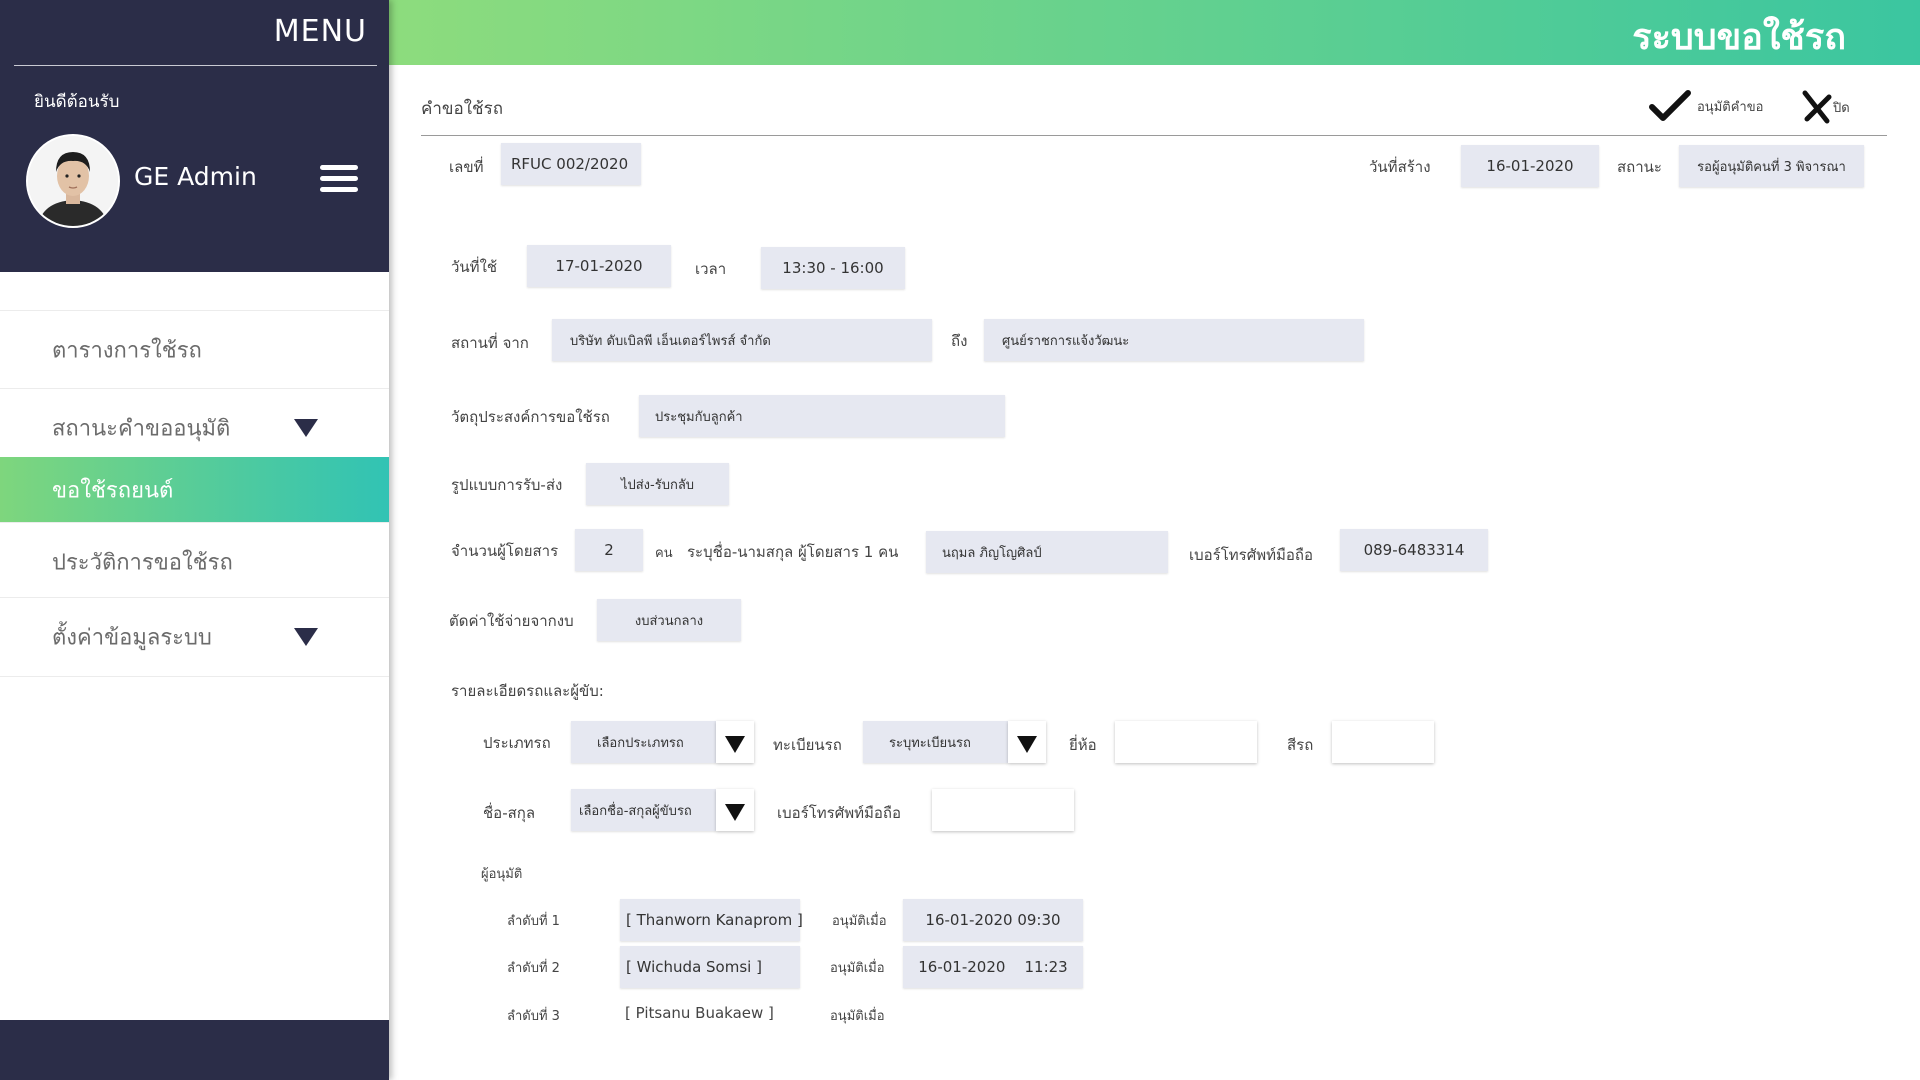  I want to click on approved-at-field: 16-01-2020 09:30, so click(993, 920).